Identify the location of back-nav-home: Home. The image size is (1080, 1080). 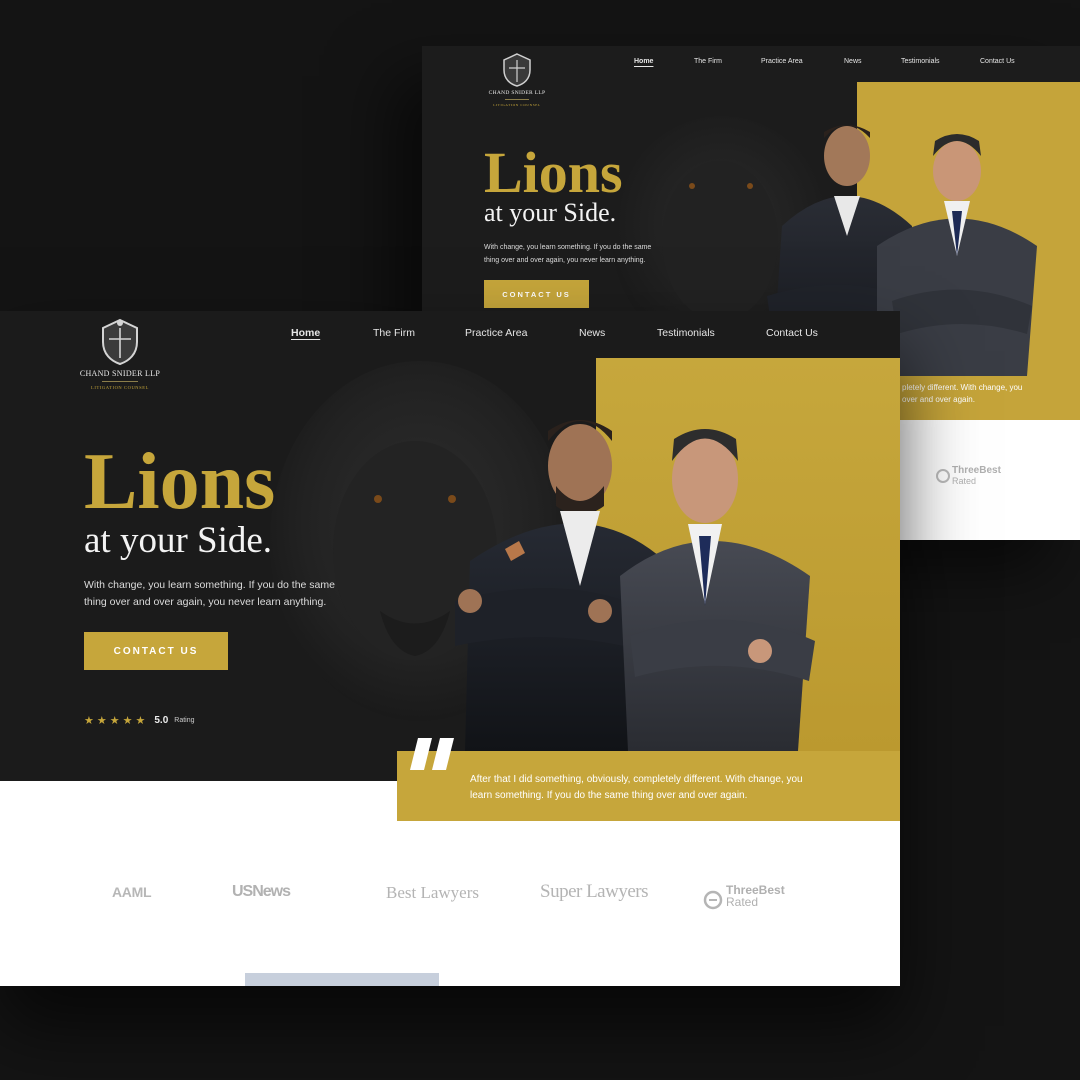
(643, 61).